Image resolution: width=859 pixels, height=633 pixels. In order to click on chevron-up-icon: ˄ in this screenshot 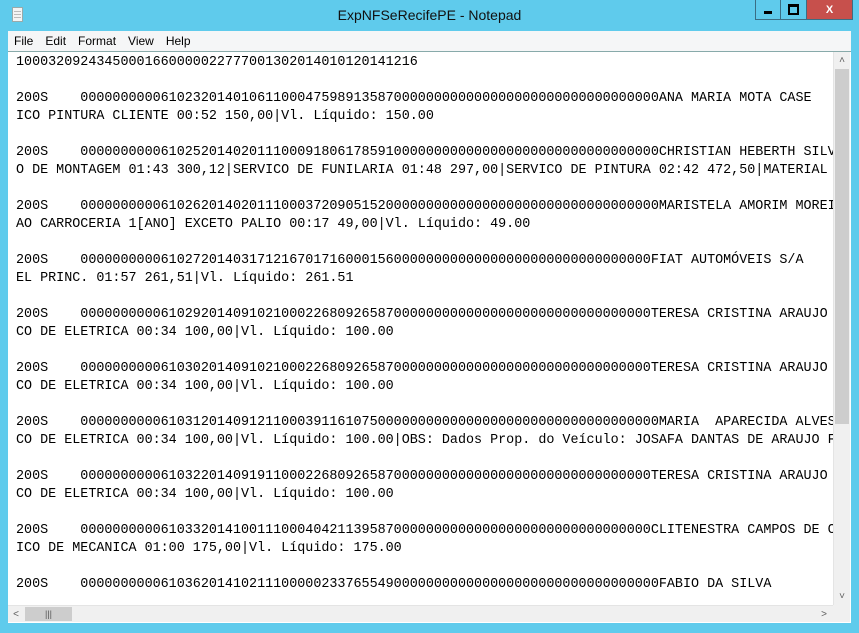, I will do `click(842, 60)`.